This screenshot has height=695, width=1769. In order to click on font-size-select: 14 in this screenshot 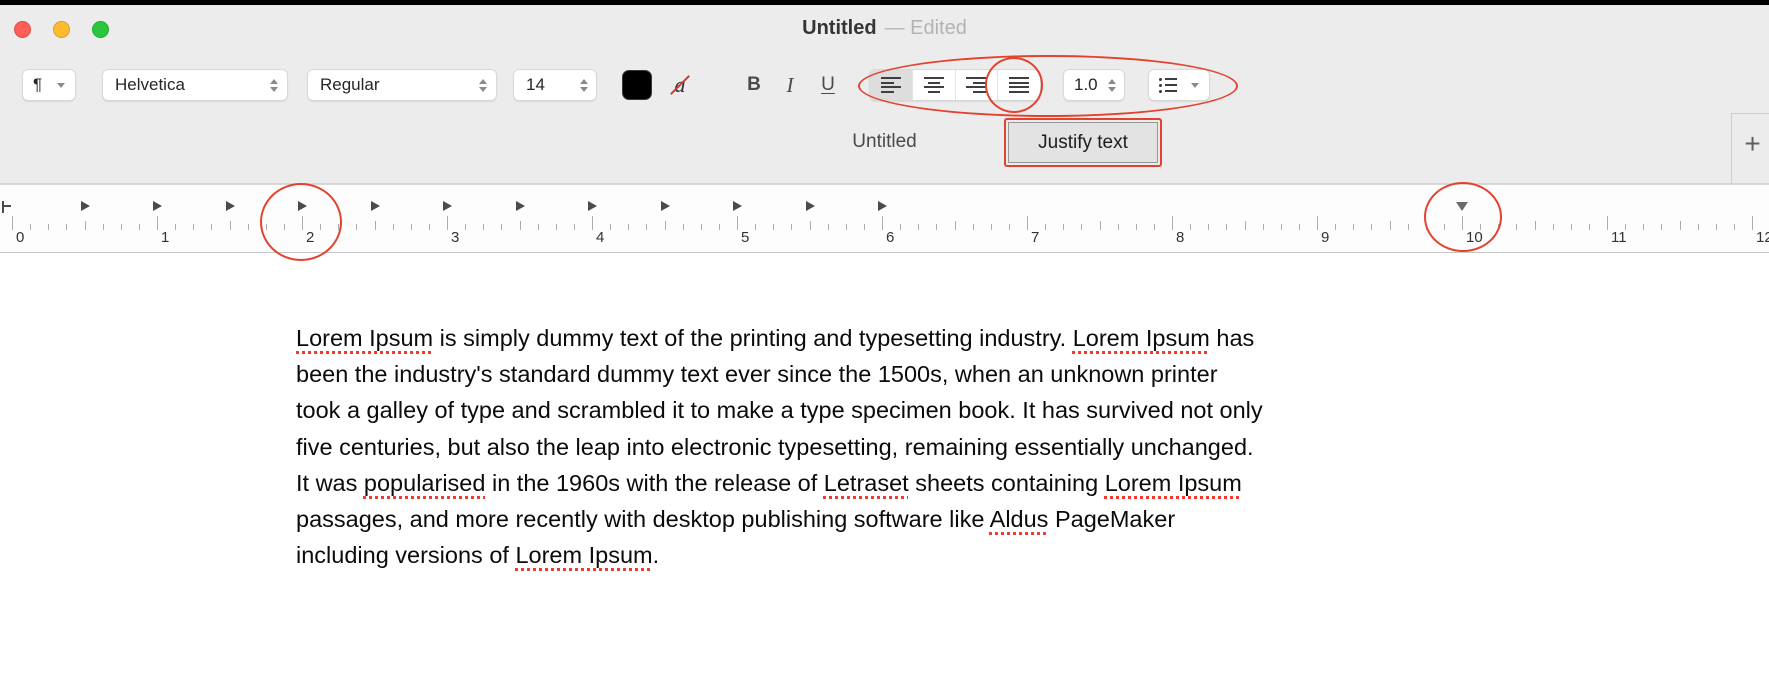, I will do `click(555, 85)`.